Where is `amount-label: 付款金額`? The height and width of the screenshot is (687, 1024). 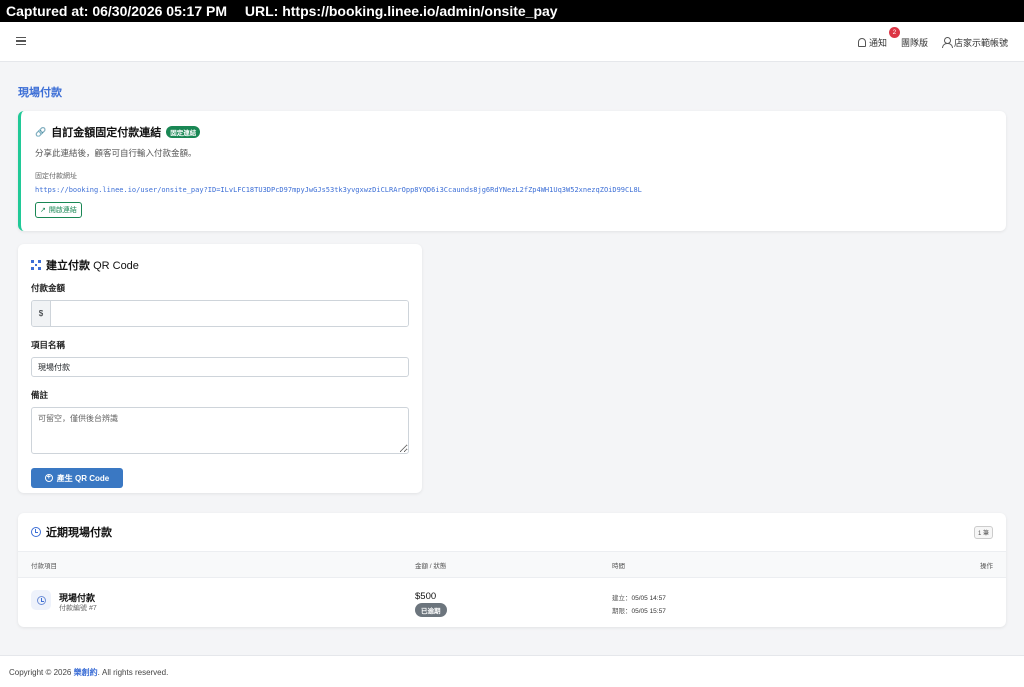
amount-label: 付款金額 is located at coordinates (48, 288).